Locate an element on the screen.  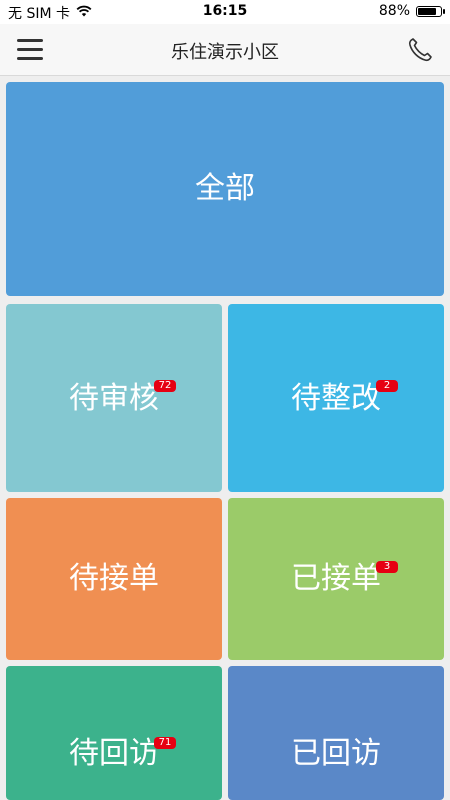
count-badge: 71 is located at coordinates (165, 743).